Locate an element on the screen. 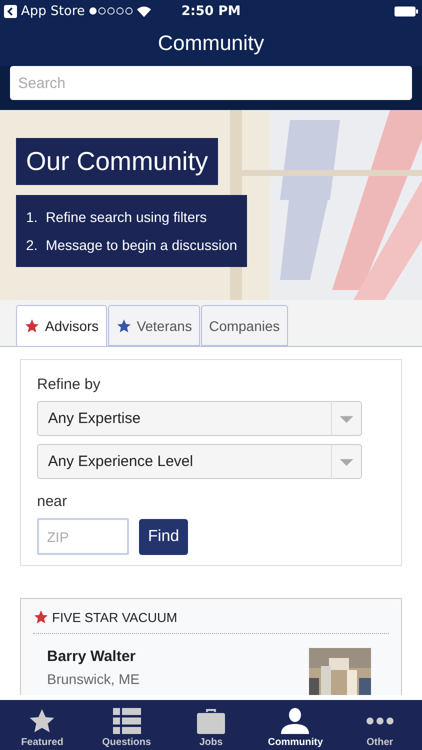  dropdown: Any Expertise is located at coordinates (199, 418).